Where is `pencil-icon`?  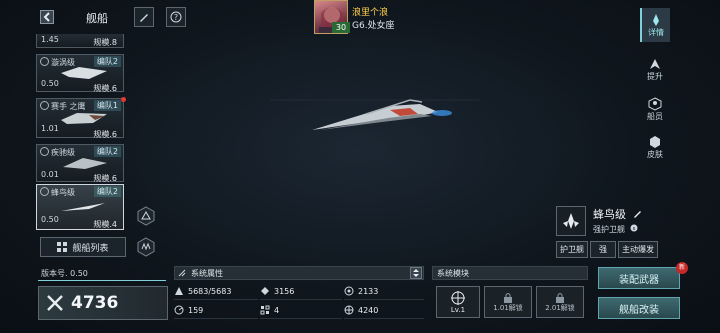 pencil-icon is located at coordinates (144, 18).